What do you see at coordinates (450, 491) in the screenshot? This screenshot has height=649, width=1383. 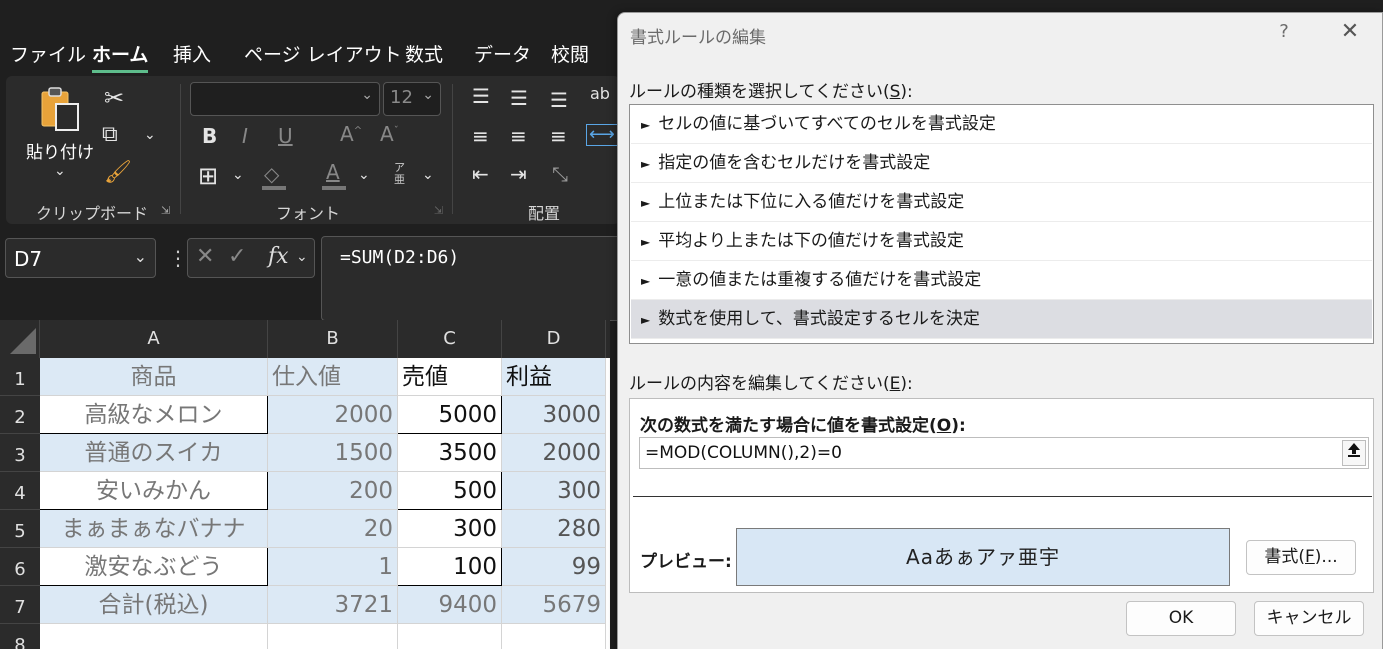 I see `cell-c4: 500` at bounding box center [450, 491].